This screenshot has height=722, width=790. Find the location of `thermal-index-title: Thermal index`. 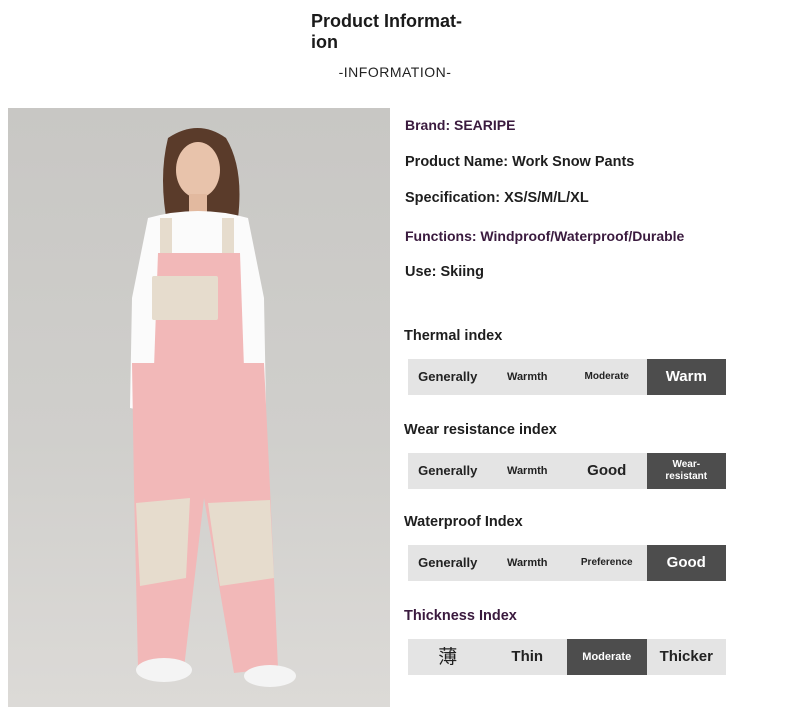

thermal-index-title: Thermal index is located at coordinates (453, 336).